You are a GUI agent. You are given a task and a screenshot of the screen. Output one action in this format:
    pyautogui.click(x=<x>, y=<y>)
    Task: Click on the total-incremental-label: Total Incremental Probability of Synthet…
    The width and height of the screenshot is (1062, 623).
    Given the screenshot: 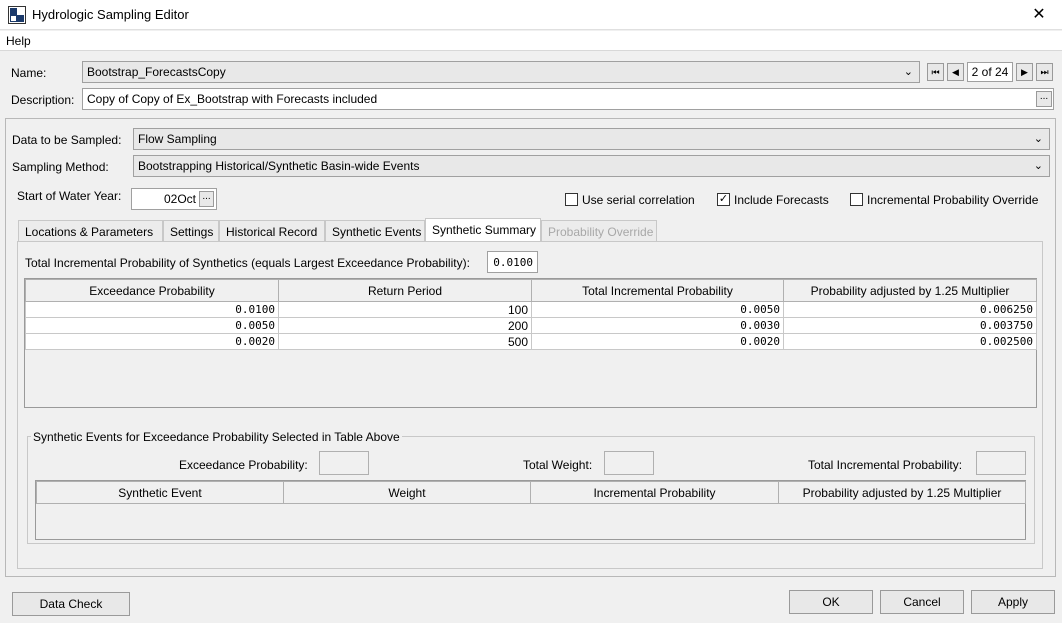 What is the action you would take?
    pyautogui.click(x=247, y=263)
    